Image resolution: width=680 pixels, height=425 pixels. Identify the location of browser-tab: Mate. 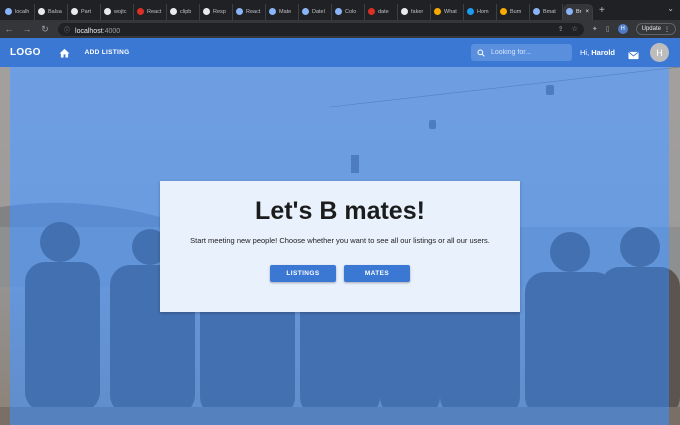
(282, 11).